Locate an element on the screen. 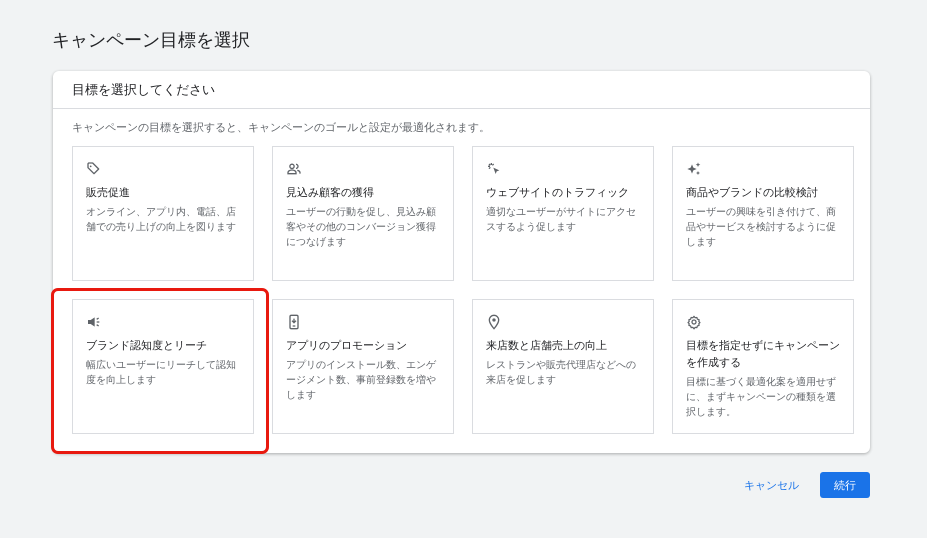 This screenshot has width=927, height=538. goal-card: アプリのプロモーション アプリのインストール数、エンゲージメント数、事前登録数を増やします is located at coordinates (363, 366).